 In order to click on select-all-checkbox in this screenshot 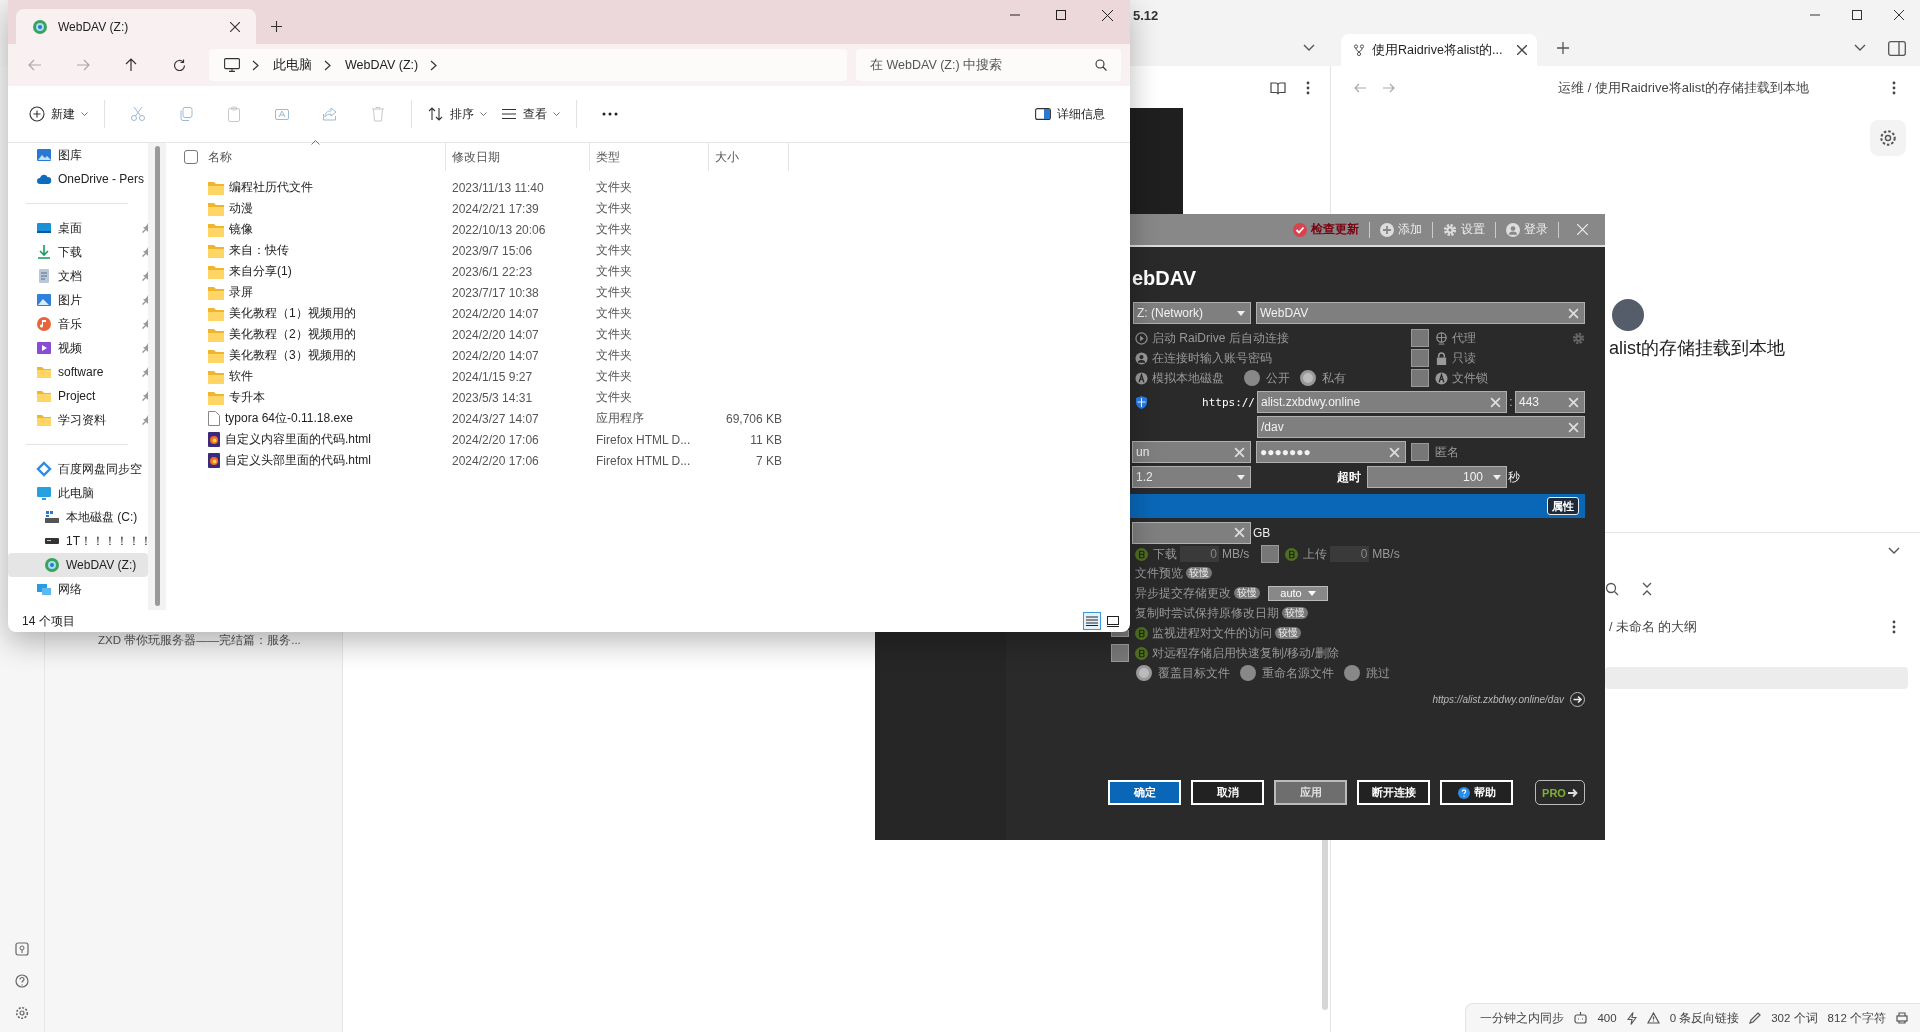, I will do `click(191, 157)`.